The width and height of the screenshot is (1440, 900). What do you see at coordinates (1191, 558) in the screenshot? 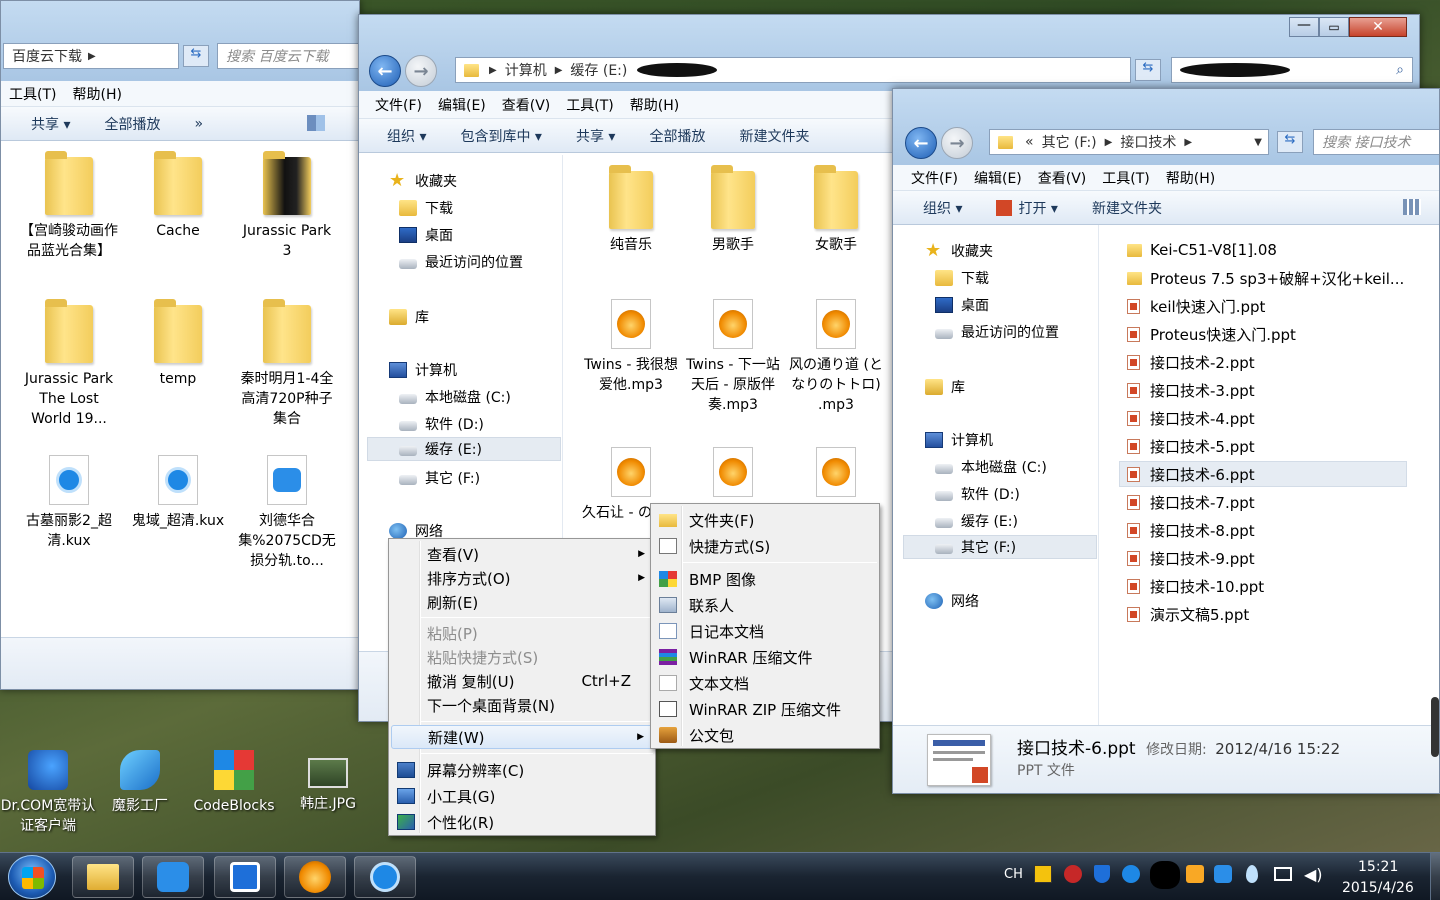
I see `list-item: 接口技术-9.ppt` at bounding box center [1191, 558].